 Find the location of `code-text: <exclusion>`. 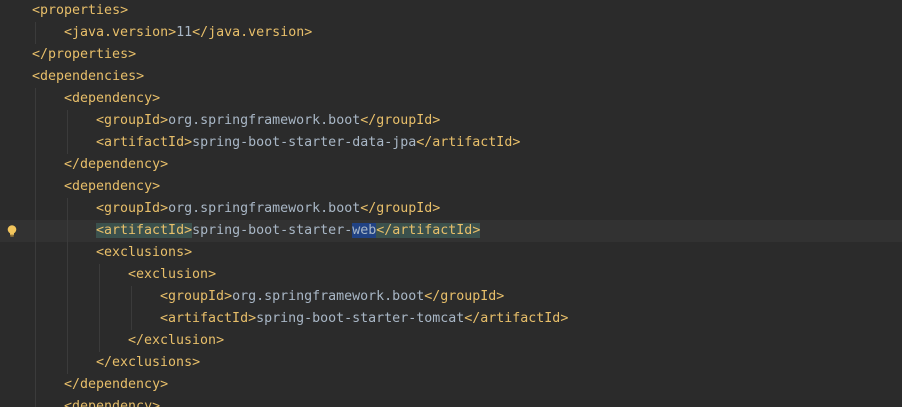

code-text: <exclusion> is located at coordinates (172, 275).